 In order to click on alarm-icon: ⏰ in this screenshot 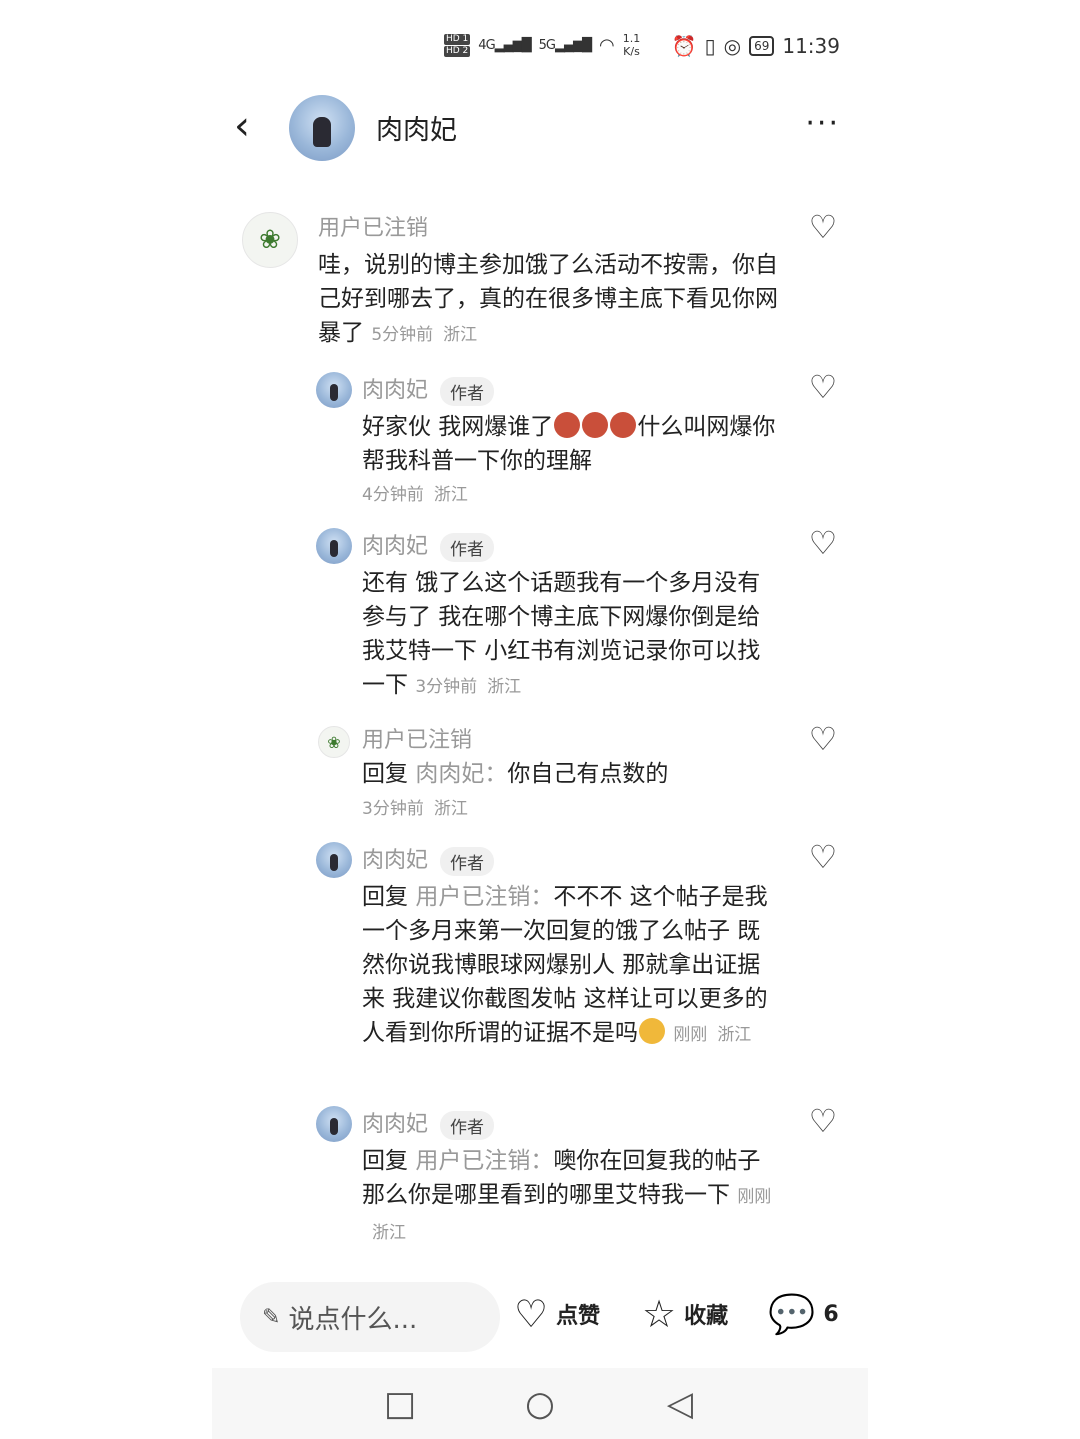, I will do `click(684, 46)`.